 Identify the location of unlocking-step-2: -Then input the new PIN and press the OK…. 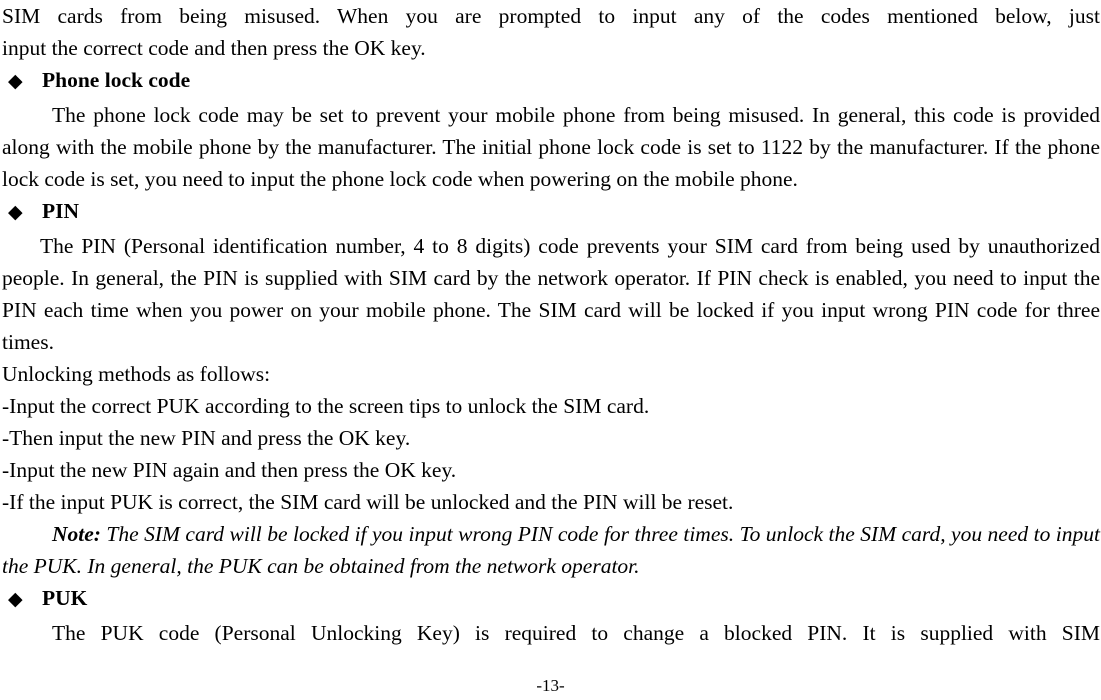
(206, 438).